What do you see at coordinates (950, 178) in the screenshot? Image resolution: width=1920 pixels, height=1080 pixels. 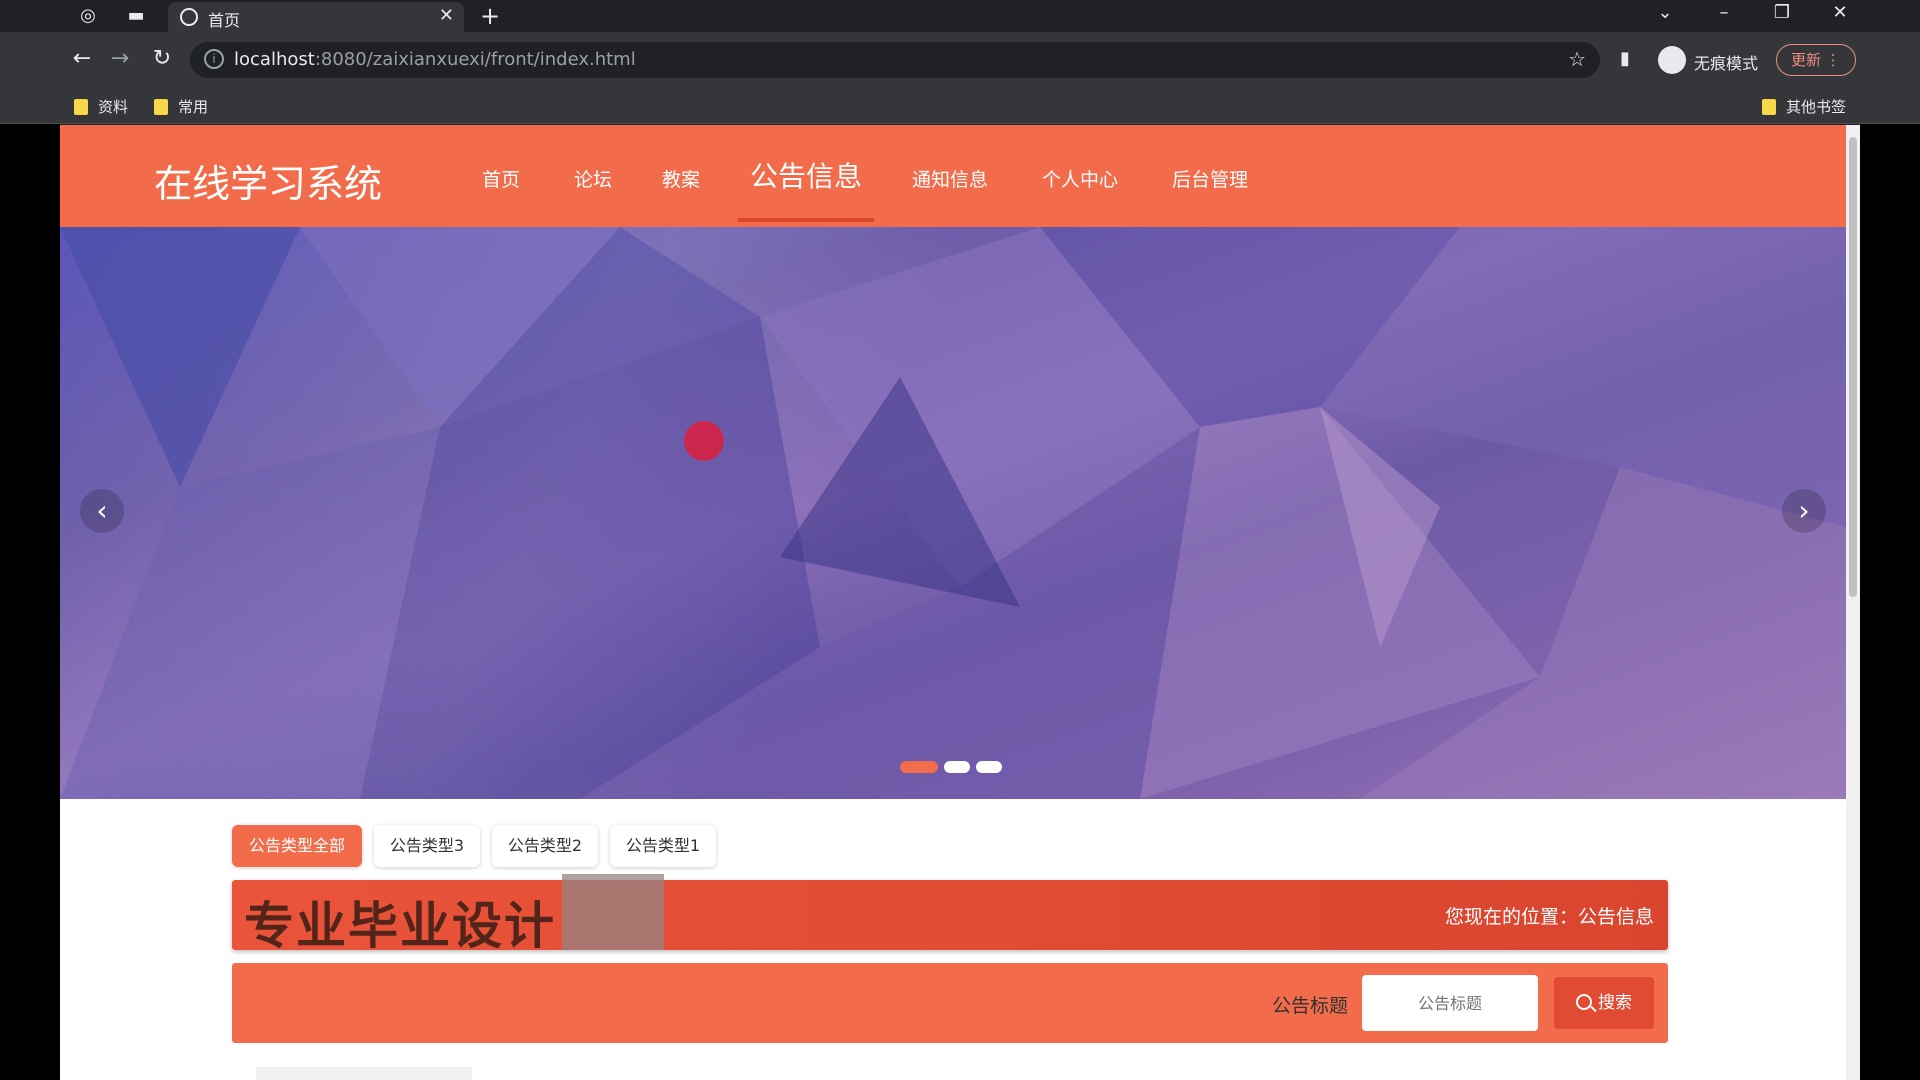 I see `nav-item-notices: 通知信息` at bounding box center [950, 178].